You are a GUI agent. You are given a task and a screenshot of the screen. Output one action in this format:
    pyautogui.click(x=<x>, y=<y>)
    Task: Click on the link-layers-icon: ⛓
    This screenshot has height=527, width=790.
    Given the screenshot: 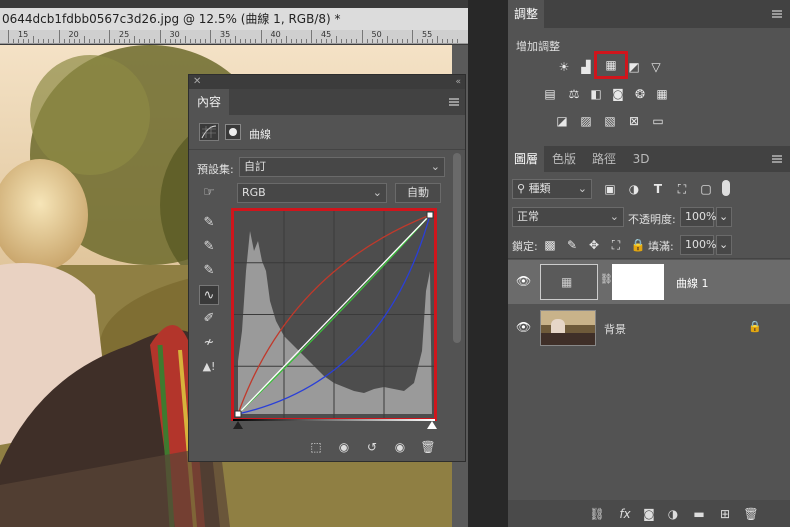 What is the action you would take?
    pyautogui.click(x=597, y=514)
    